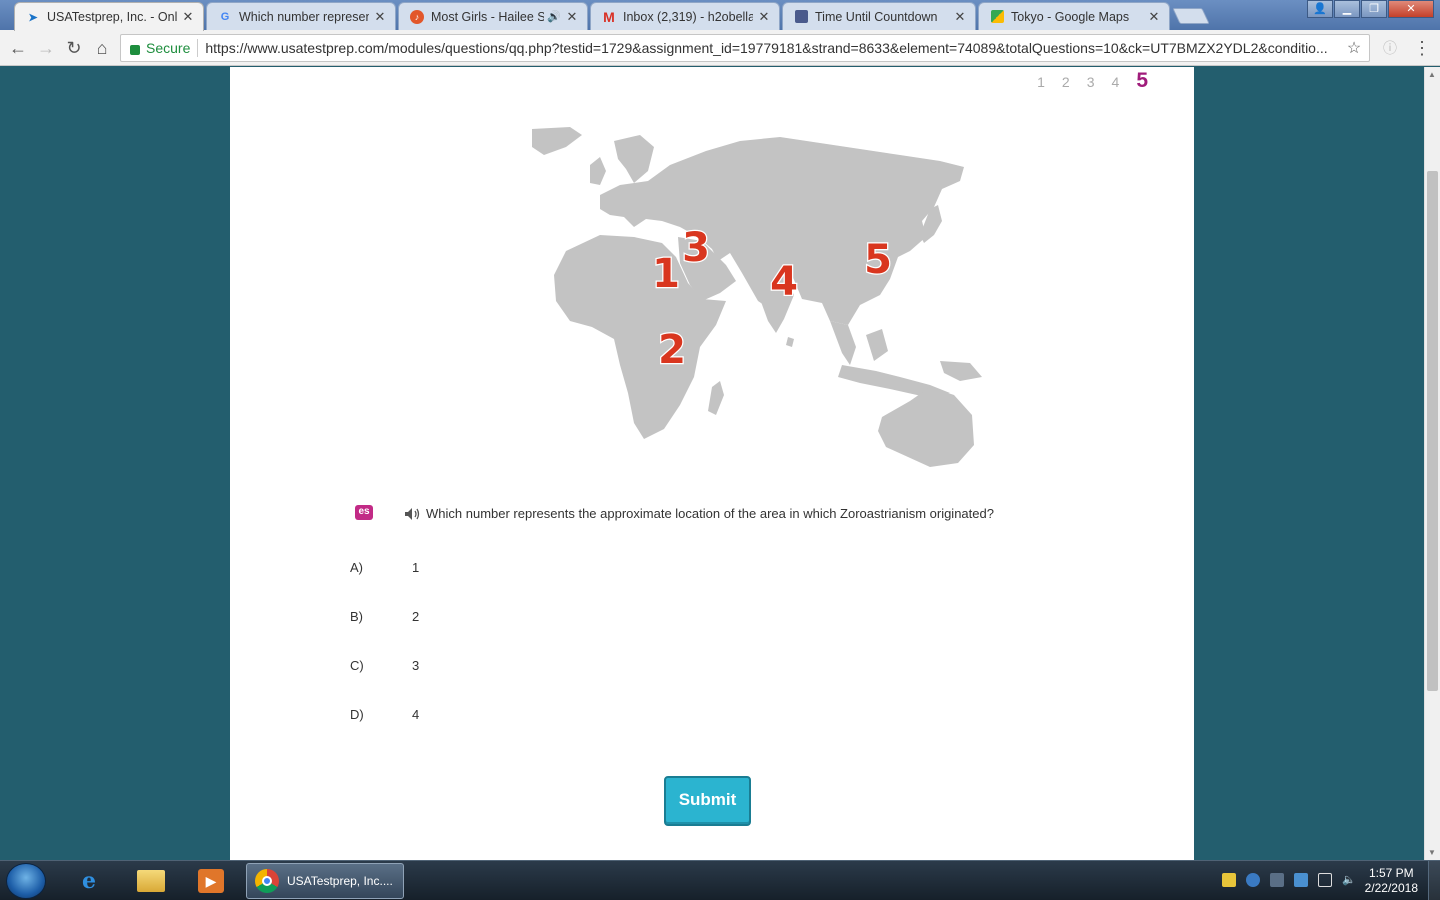  I want to click on clock-time: 1:57 PM, so click(1391, 873).